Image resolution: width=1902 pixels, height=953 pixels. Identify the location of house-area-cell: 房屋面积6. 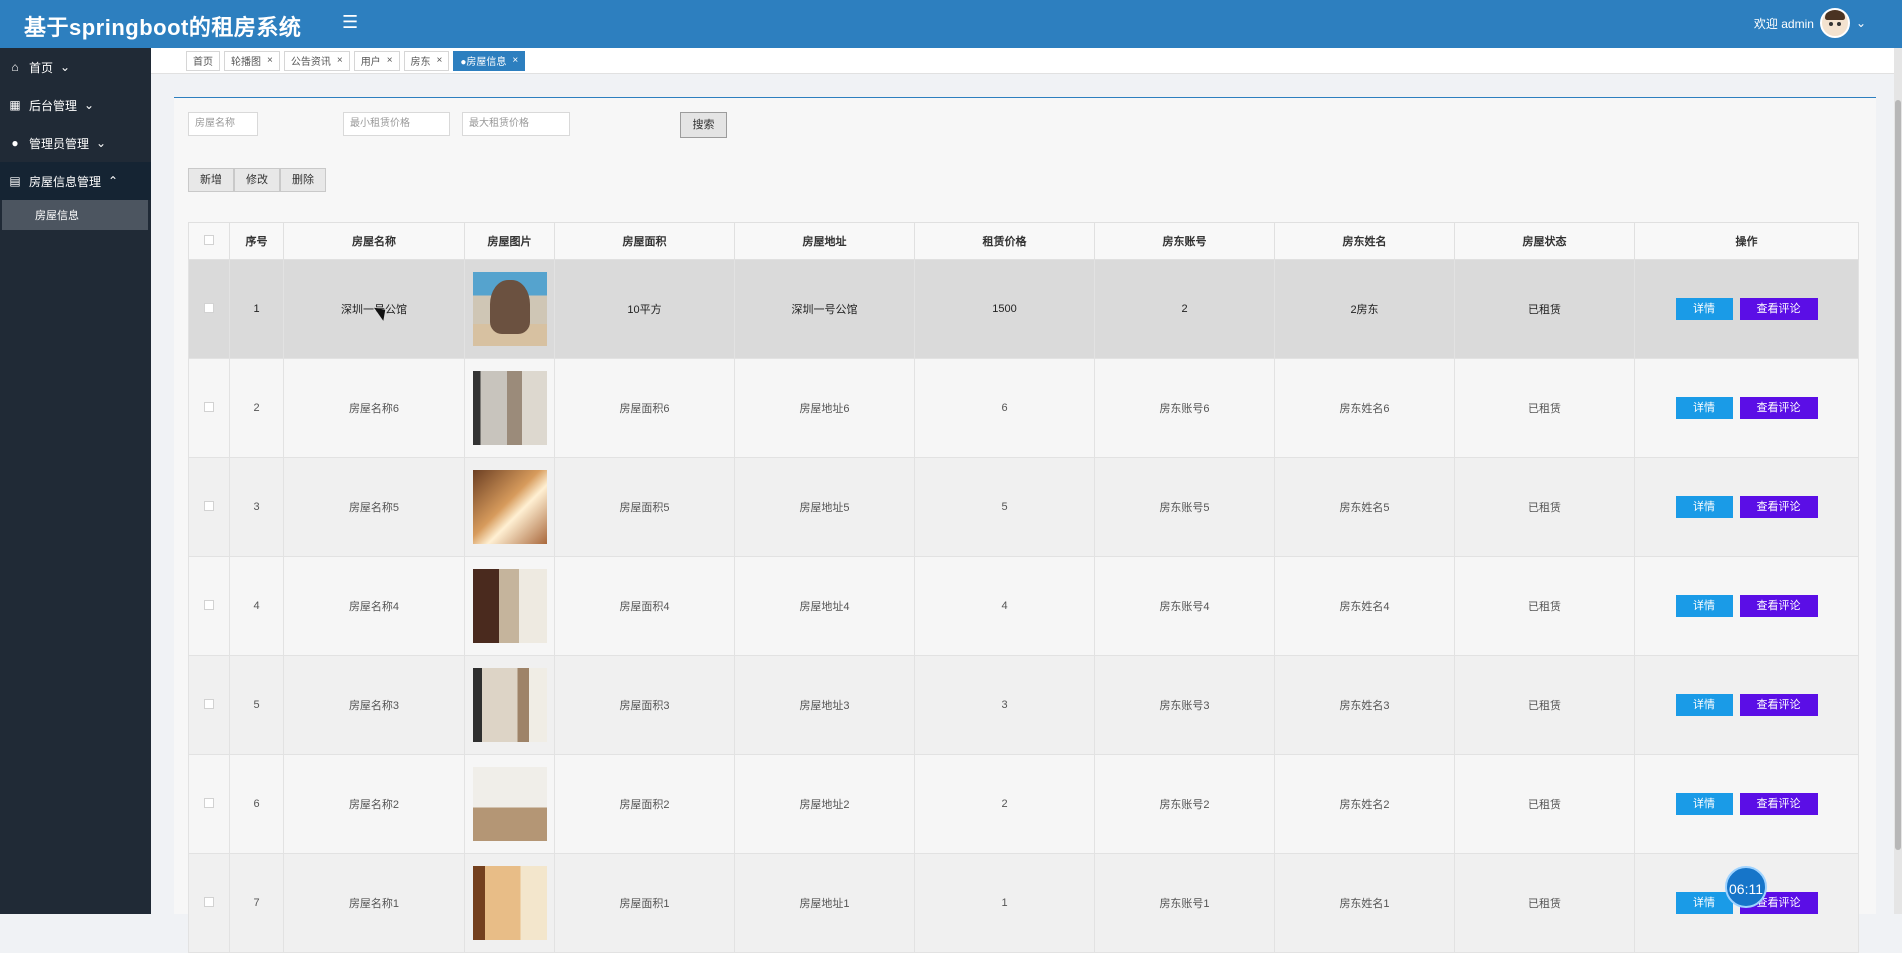
(644, 408).